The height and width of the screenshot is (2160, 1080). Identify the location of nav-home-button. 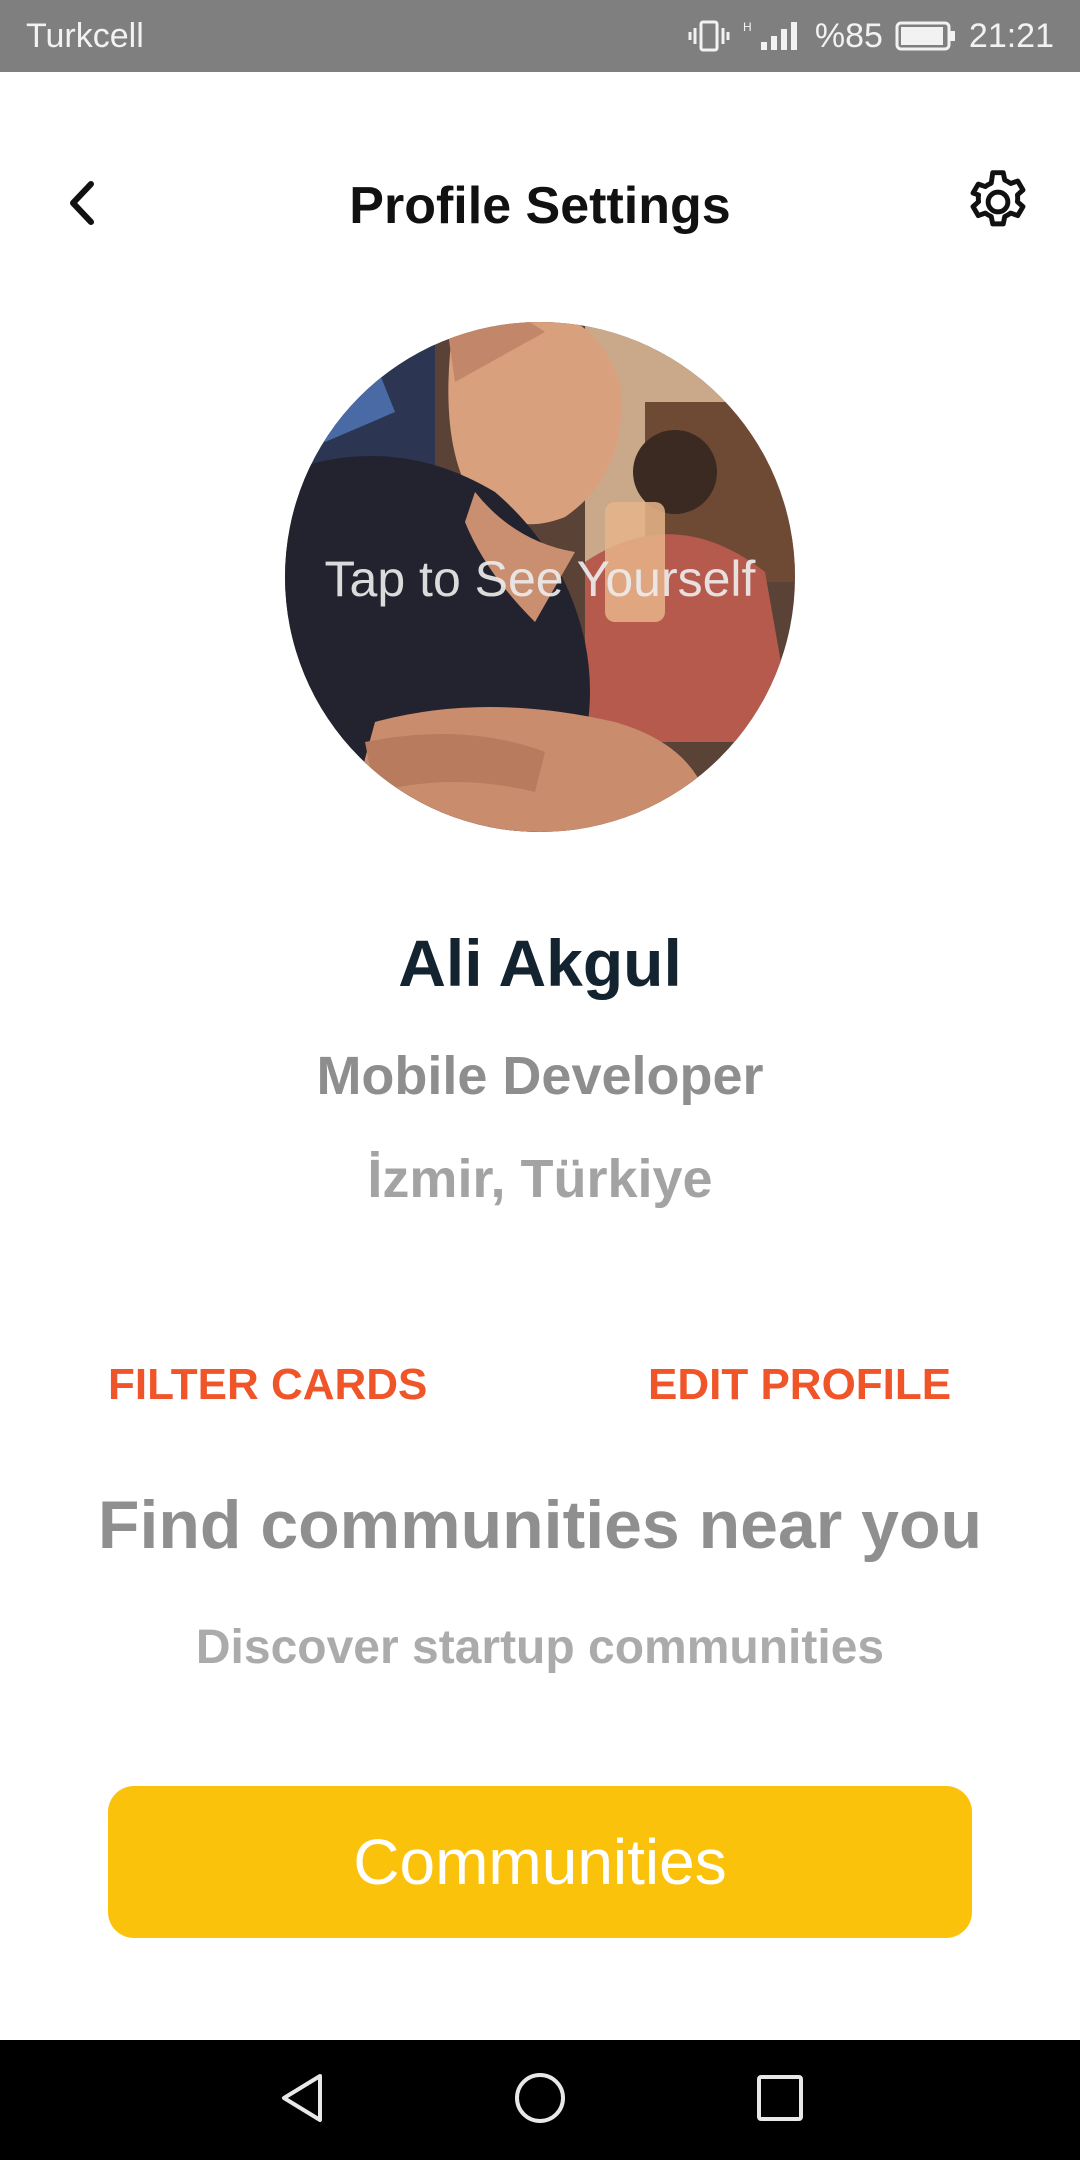
(540, 2100).